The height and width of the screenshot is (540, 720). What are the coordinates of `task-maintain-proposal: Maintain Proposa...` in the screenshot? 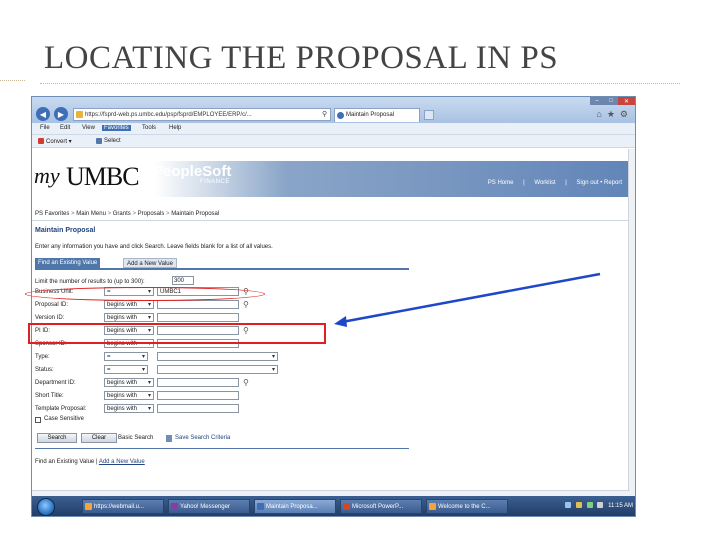 It's located at (295, 506).